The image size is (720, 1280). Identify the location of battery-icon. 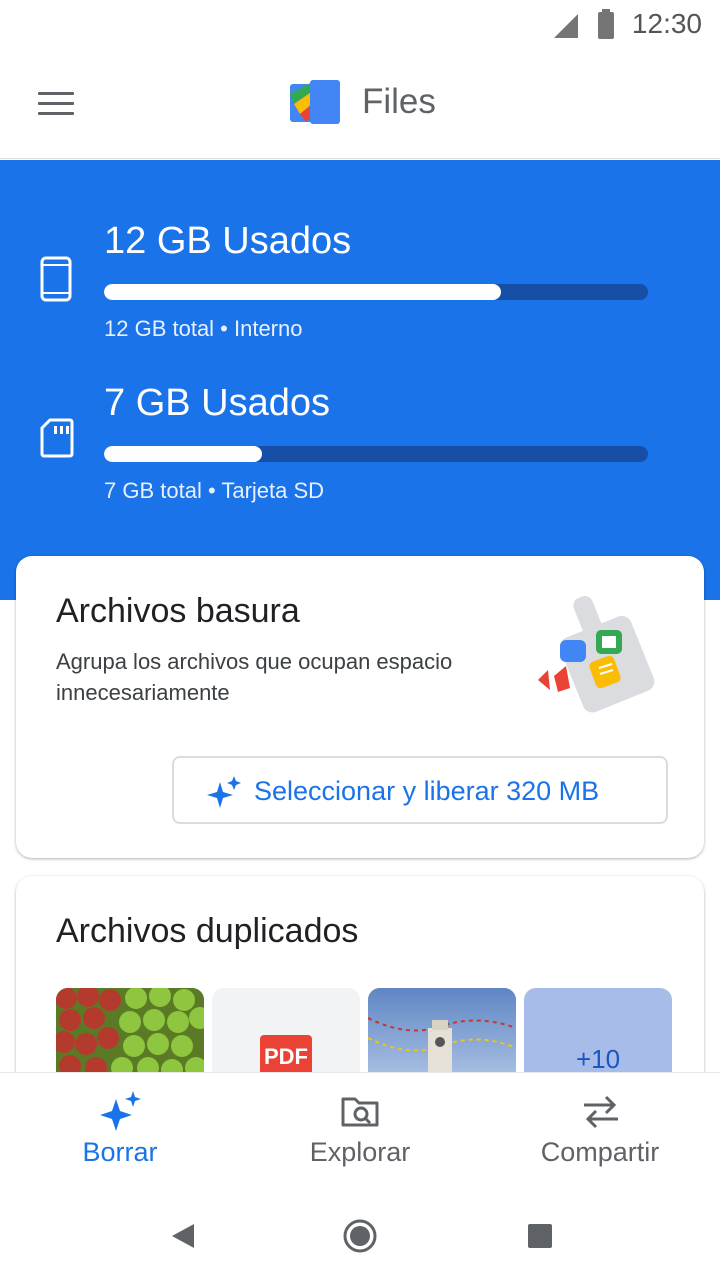
(606, 24).